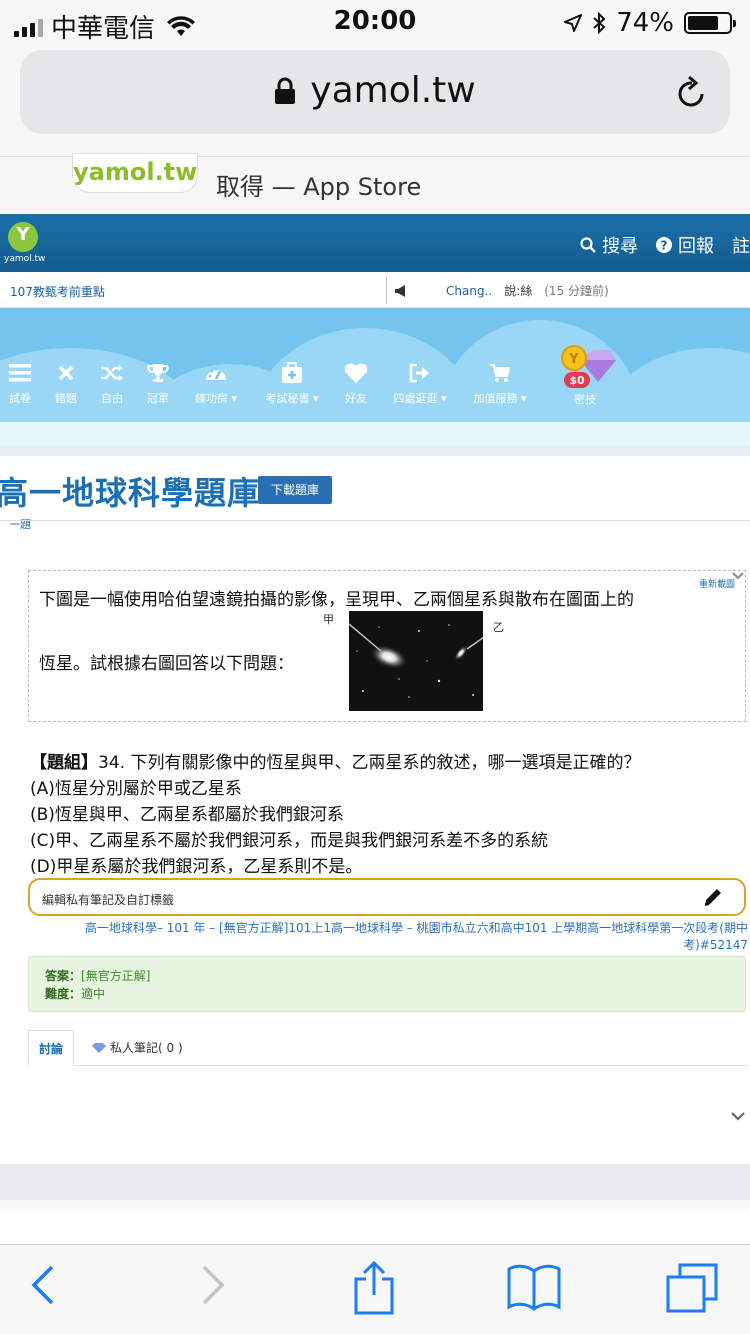 The height and width of the screenshot is (1334, 750). What do you see at coordinates (387, 984) in the screenshot?
I see `answer-box: 答案：[無官方正解] 難度：適中` at bounding box center [387, 984].